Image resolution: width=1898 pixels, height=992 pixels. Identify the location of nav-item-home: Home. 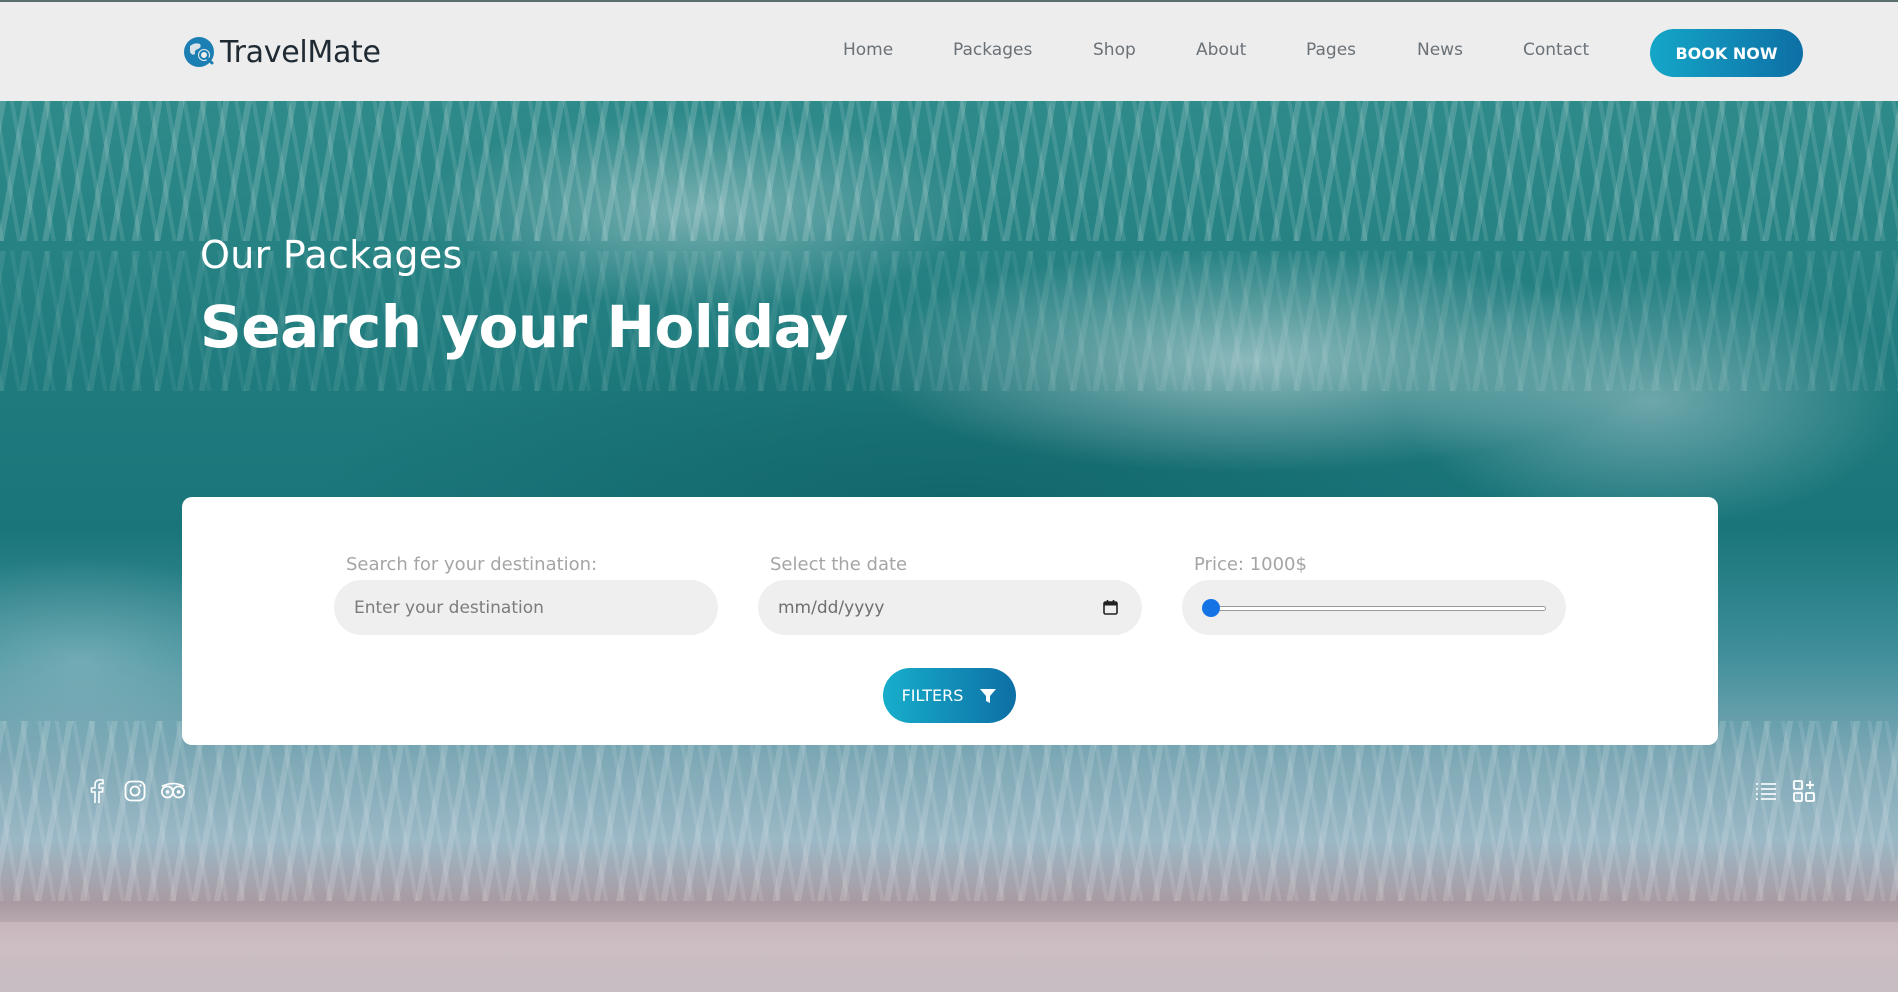
(868, 50).